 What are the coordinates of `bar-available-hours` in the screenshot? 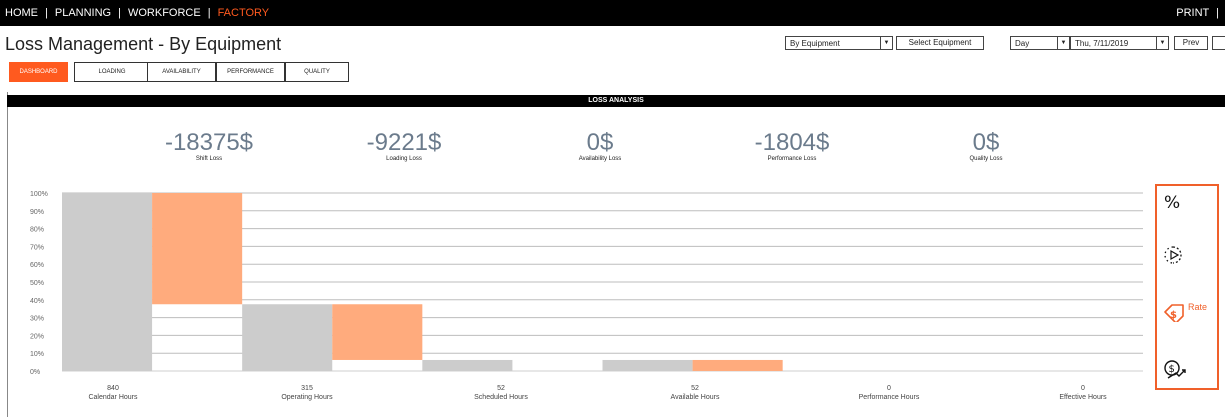 It's located at (647, 365).